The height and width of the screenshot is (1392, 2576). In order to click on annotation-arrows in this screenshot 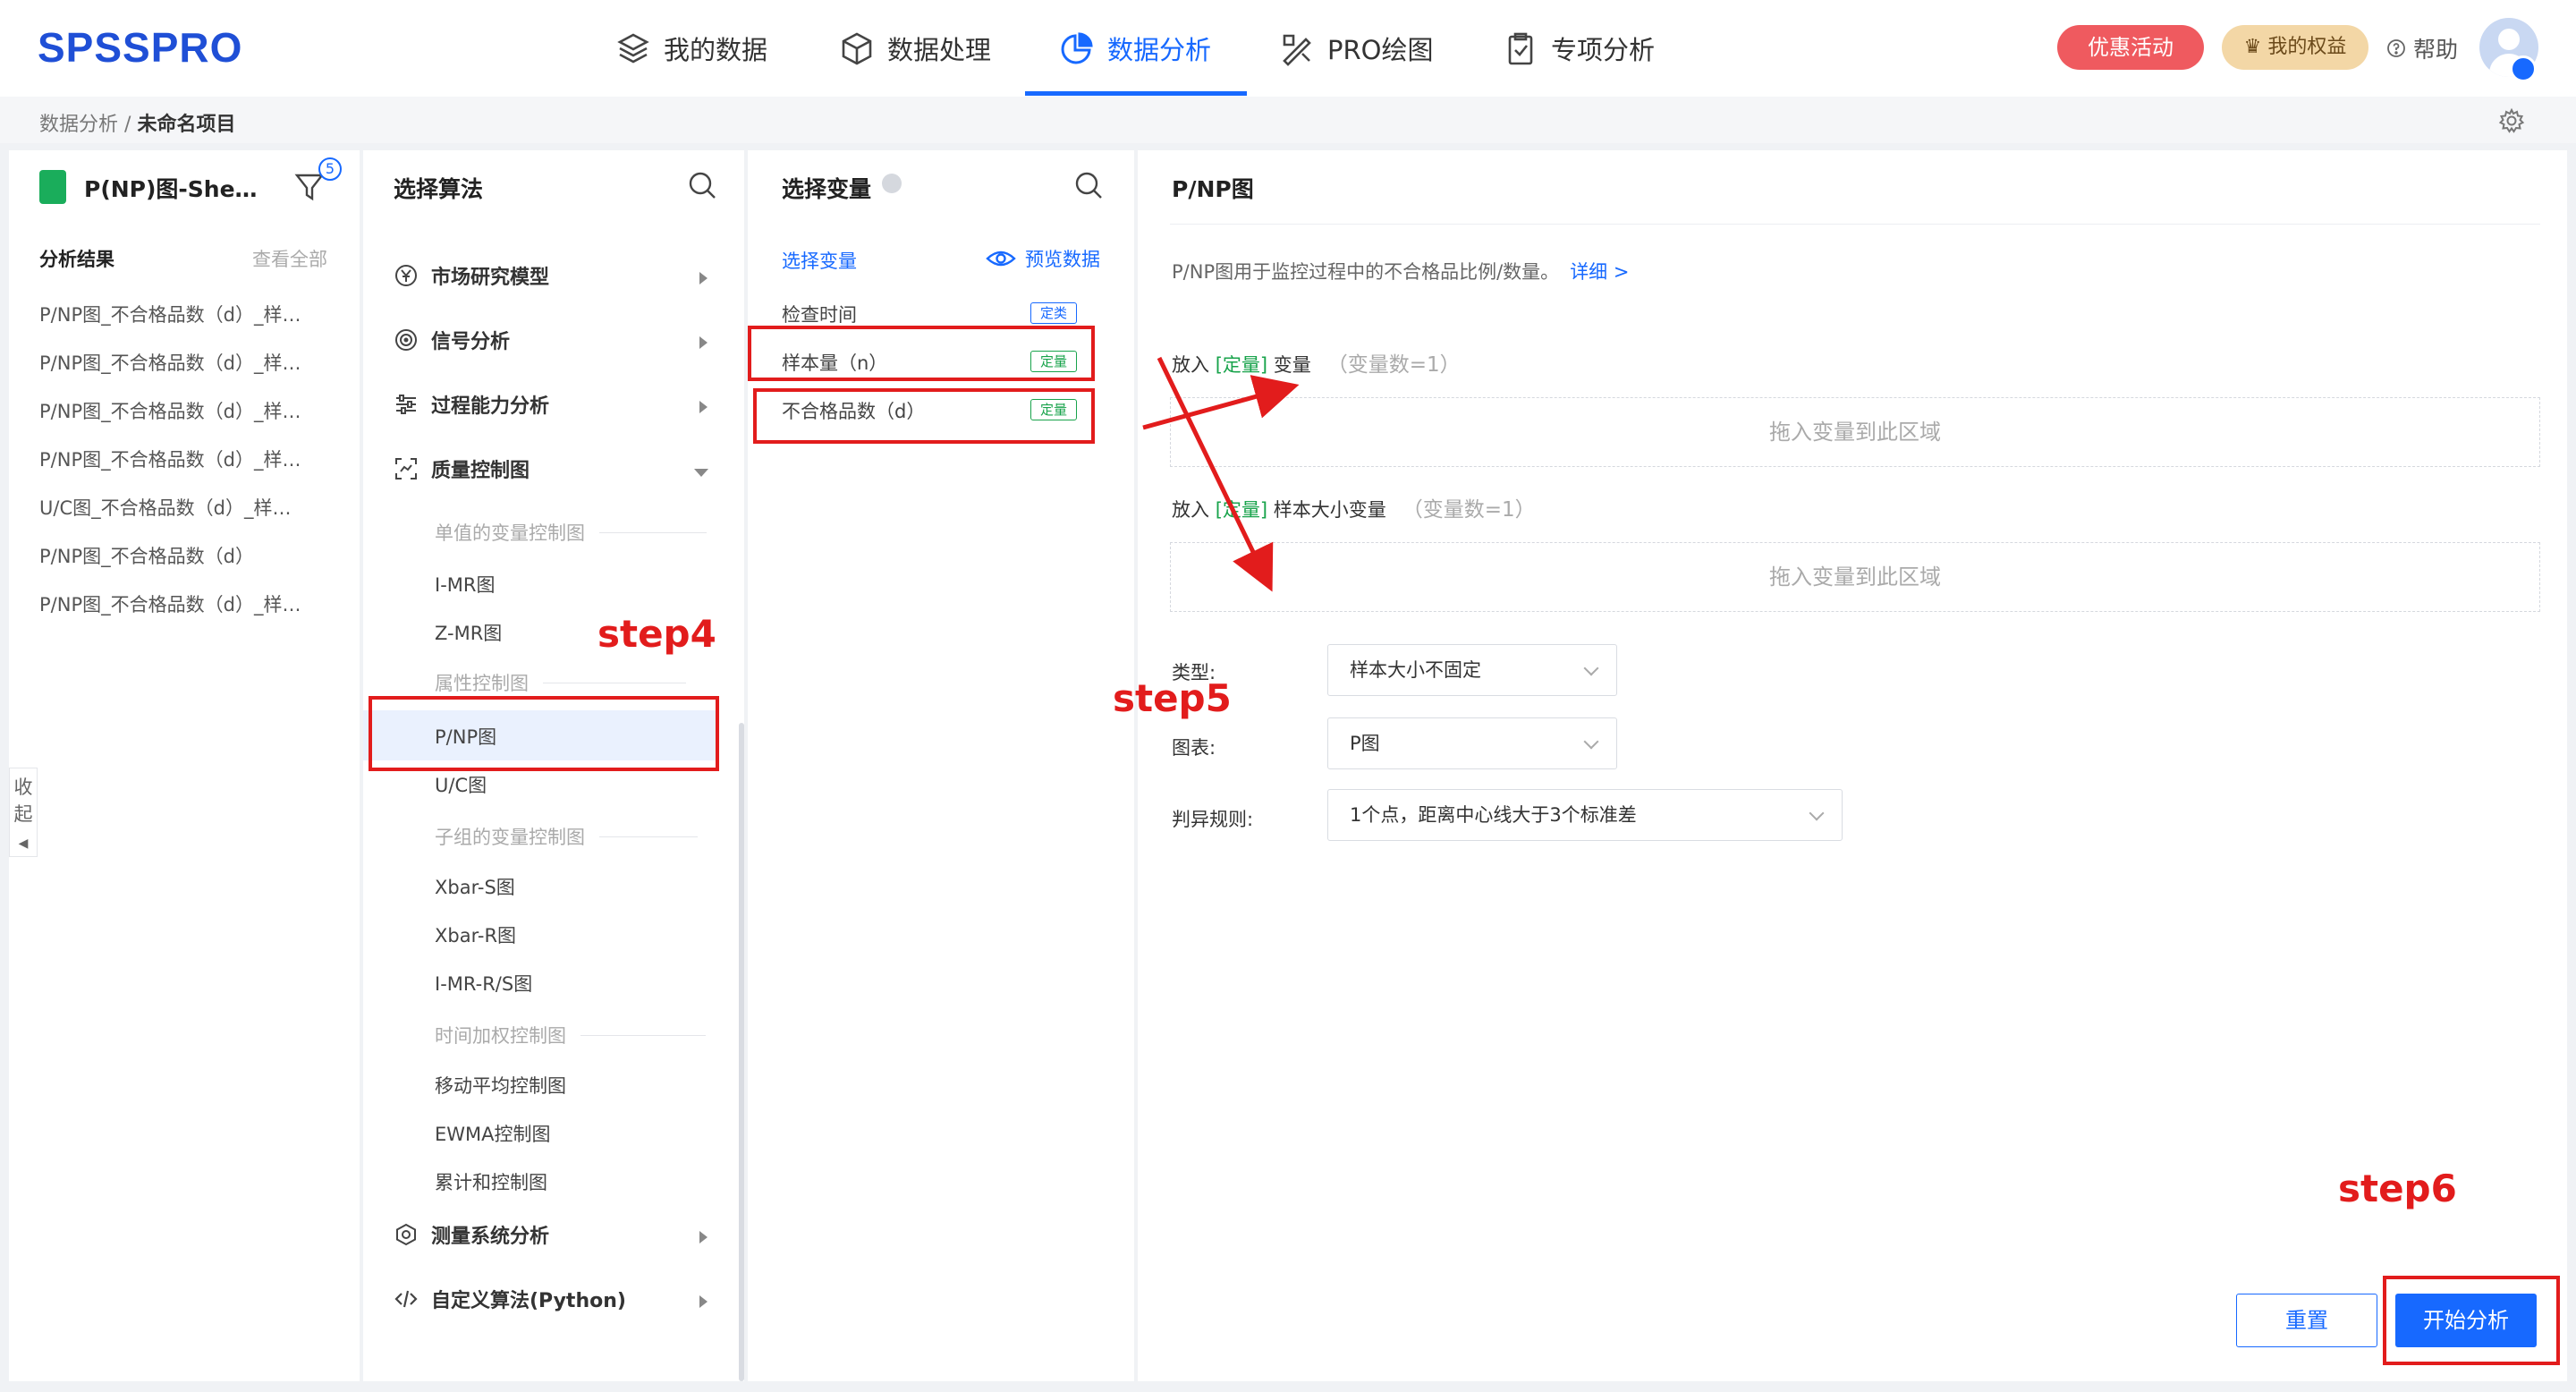, I will do `click(1221, 474)`.